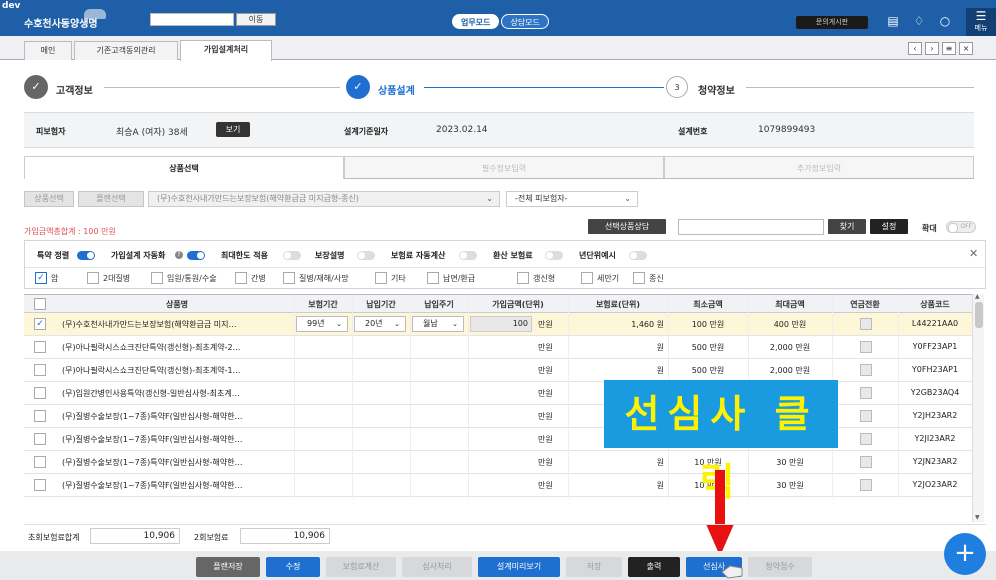 This screenshot has height=580, width=996. What do you see at coordinates (519, 567) in the screenshot?
I see `design-preview-button: 설계미리보기` at bounding box center [519, 567].